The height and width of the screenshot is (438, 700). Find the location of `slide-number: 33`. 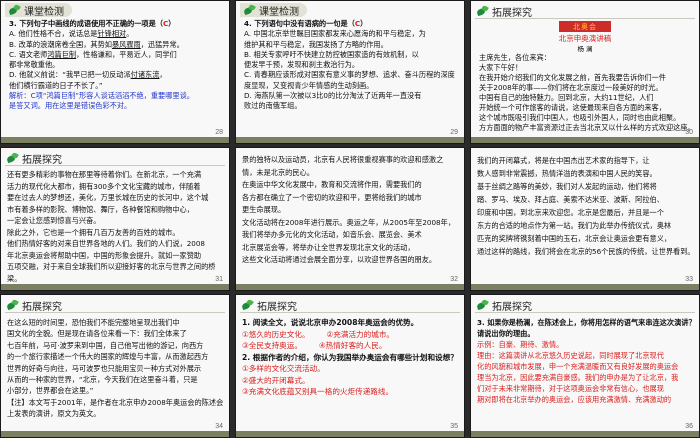

slide-number: 33 is located at coordinates (689, 279).